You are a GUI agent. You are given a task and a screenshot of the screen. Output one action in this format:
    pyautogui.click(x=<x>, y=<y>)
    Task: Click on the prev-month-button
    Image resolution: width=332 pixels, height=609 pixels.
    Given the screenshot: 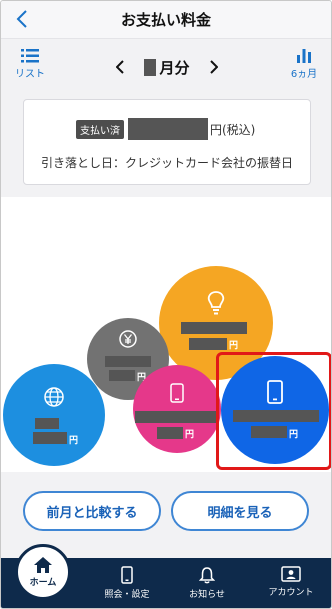 What is the action you would take?
    pyautogui.click(x=120, y=67)
    